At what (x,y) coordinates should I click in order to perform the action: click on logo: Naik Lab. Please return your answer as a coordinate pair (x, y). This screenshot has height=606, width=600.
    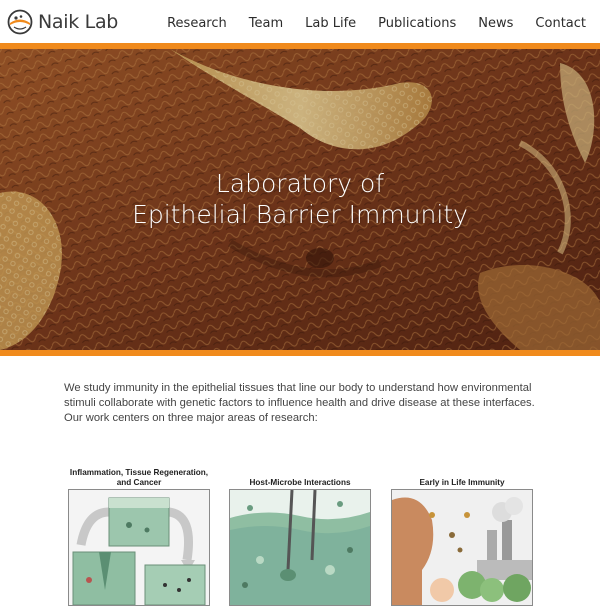
    Looking at the image, I should click on (62, 22).